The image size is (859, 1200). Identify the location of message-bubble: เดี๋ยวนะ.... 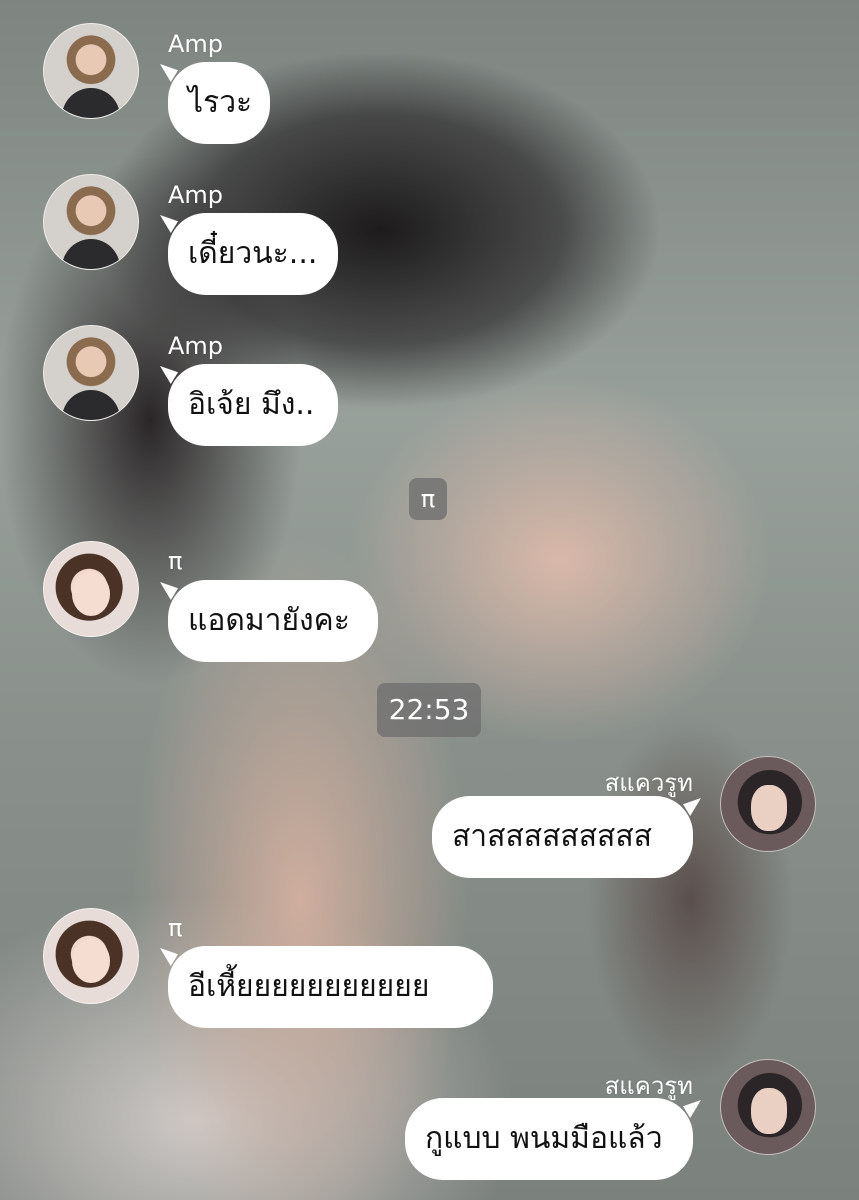
(253, 254).